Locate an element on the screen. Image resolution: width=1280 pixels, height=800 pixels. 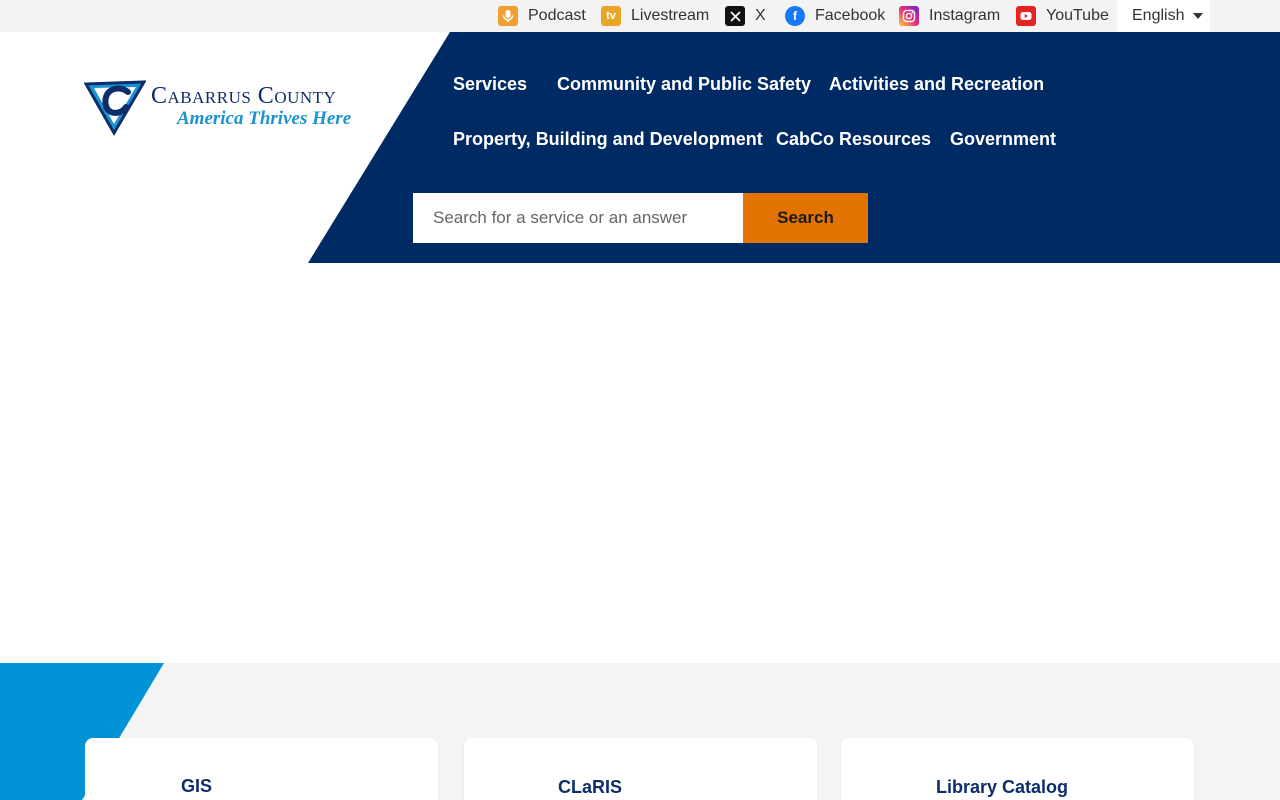
county-logo: Cabarrus County America Thrives Here is located at coordinates (234, 108).